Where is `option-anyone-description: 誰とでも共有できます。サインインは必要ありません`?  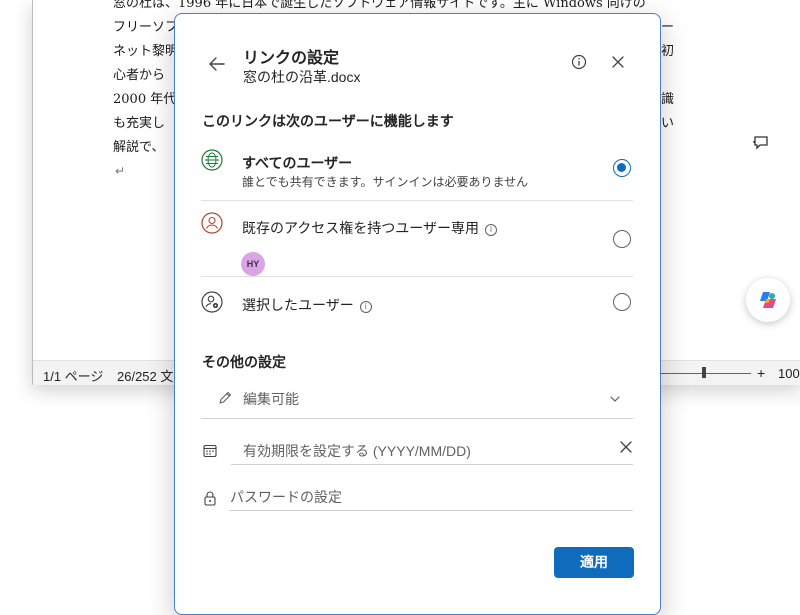 option-anyone-description: 誰とでも共有できます。サインインは必要ありません is located at coordinates (385, 182).